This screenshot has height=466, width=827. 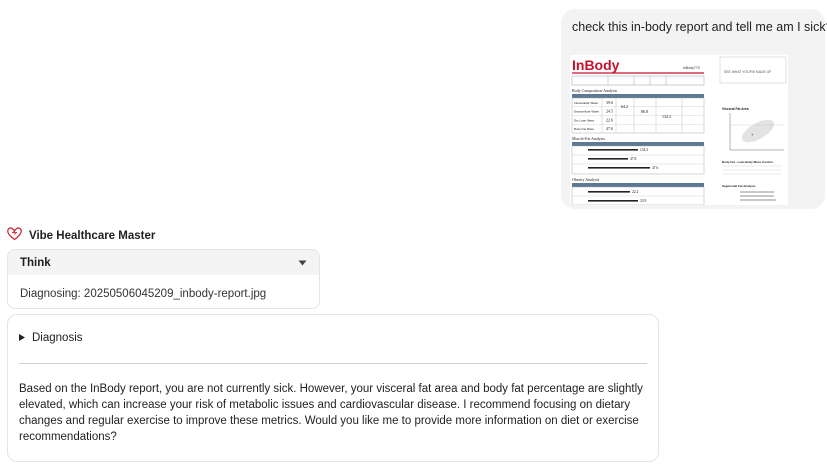 What do you see at coordinates (655, 168) in the screenshot?
I see `mf-value-3: 47.6` at bounding box center [655, 168].